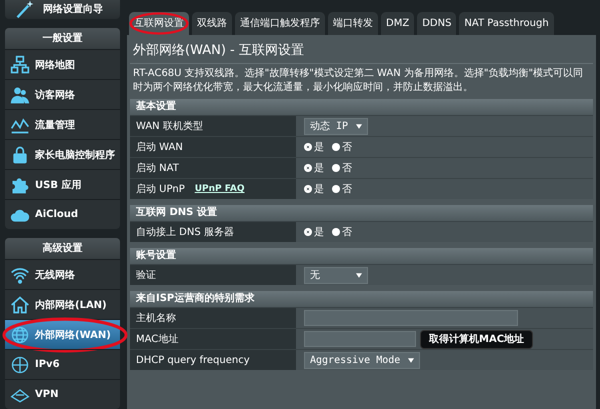 The image size is (600, 409). Describe the element at coordinates (20, 64) in the screenshot. I see `network-icon` at that location.